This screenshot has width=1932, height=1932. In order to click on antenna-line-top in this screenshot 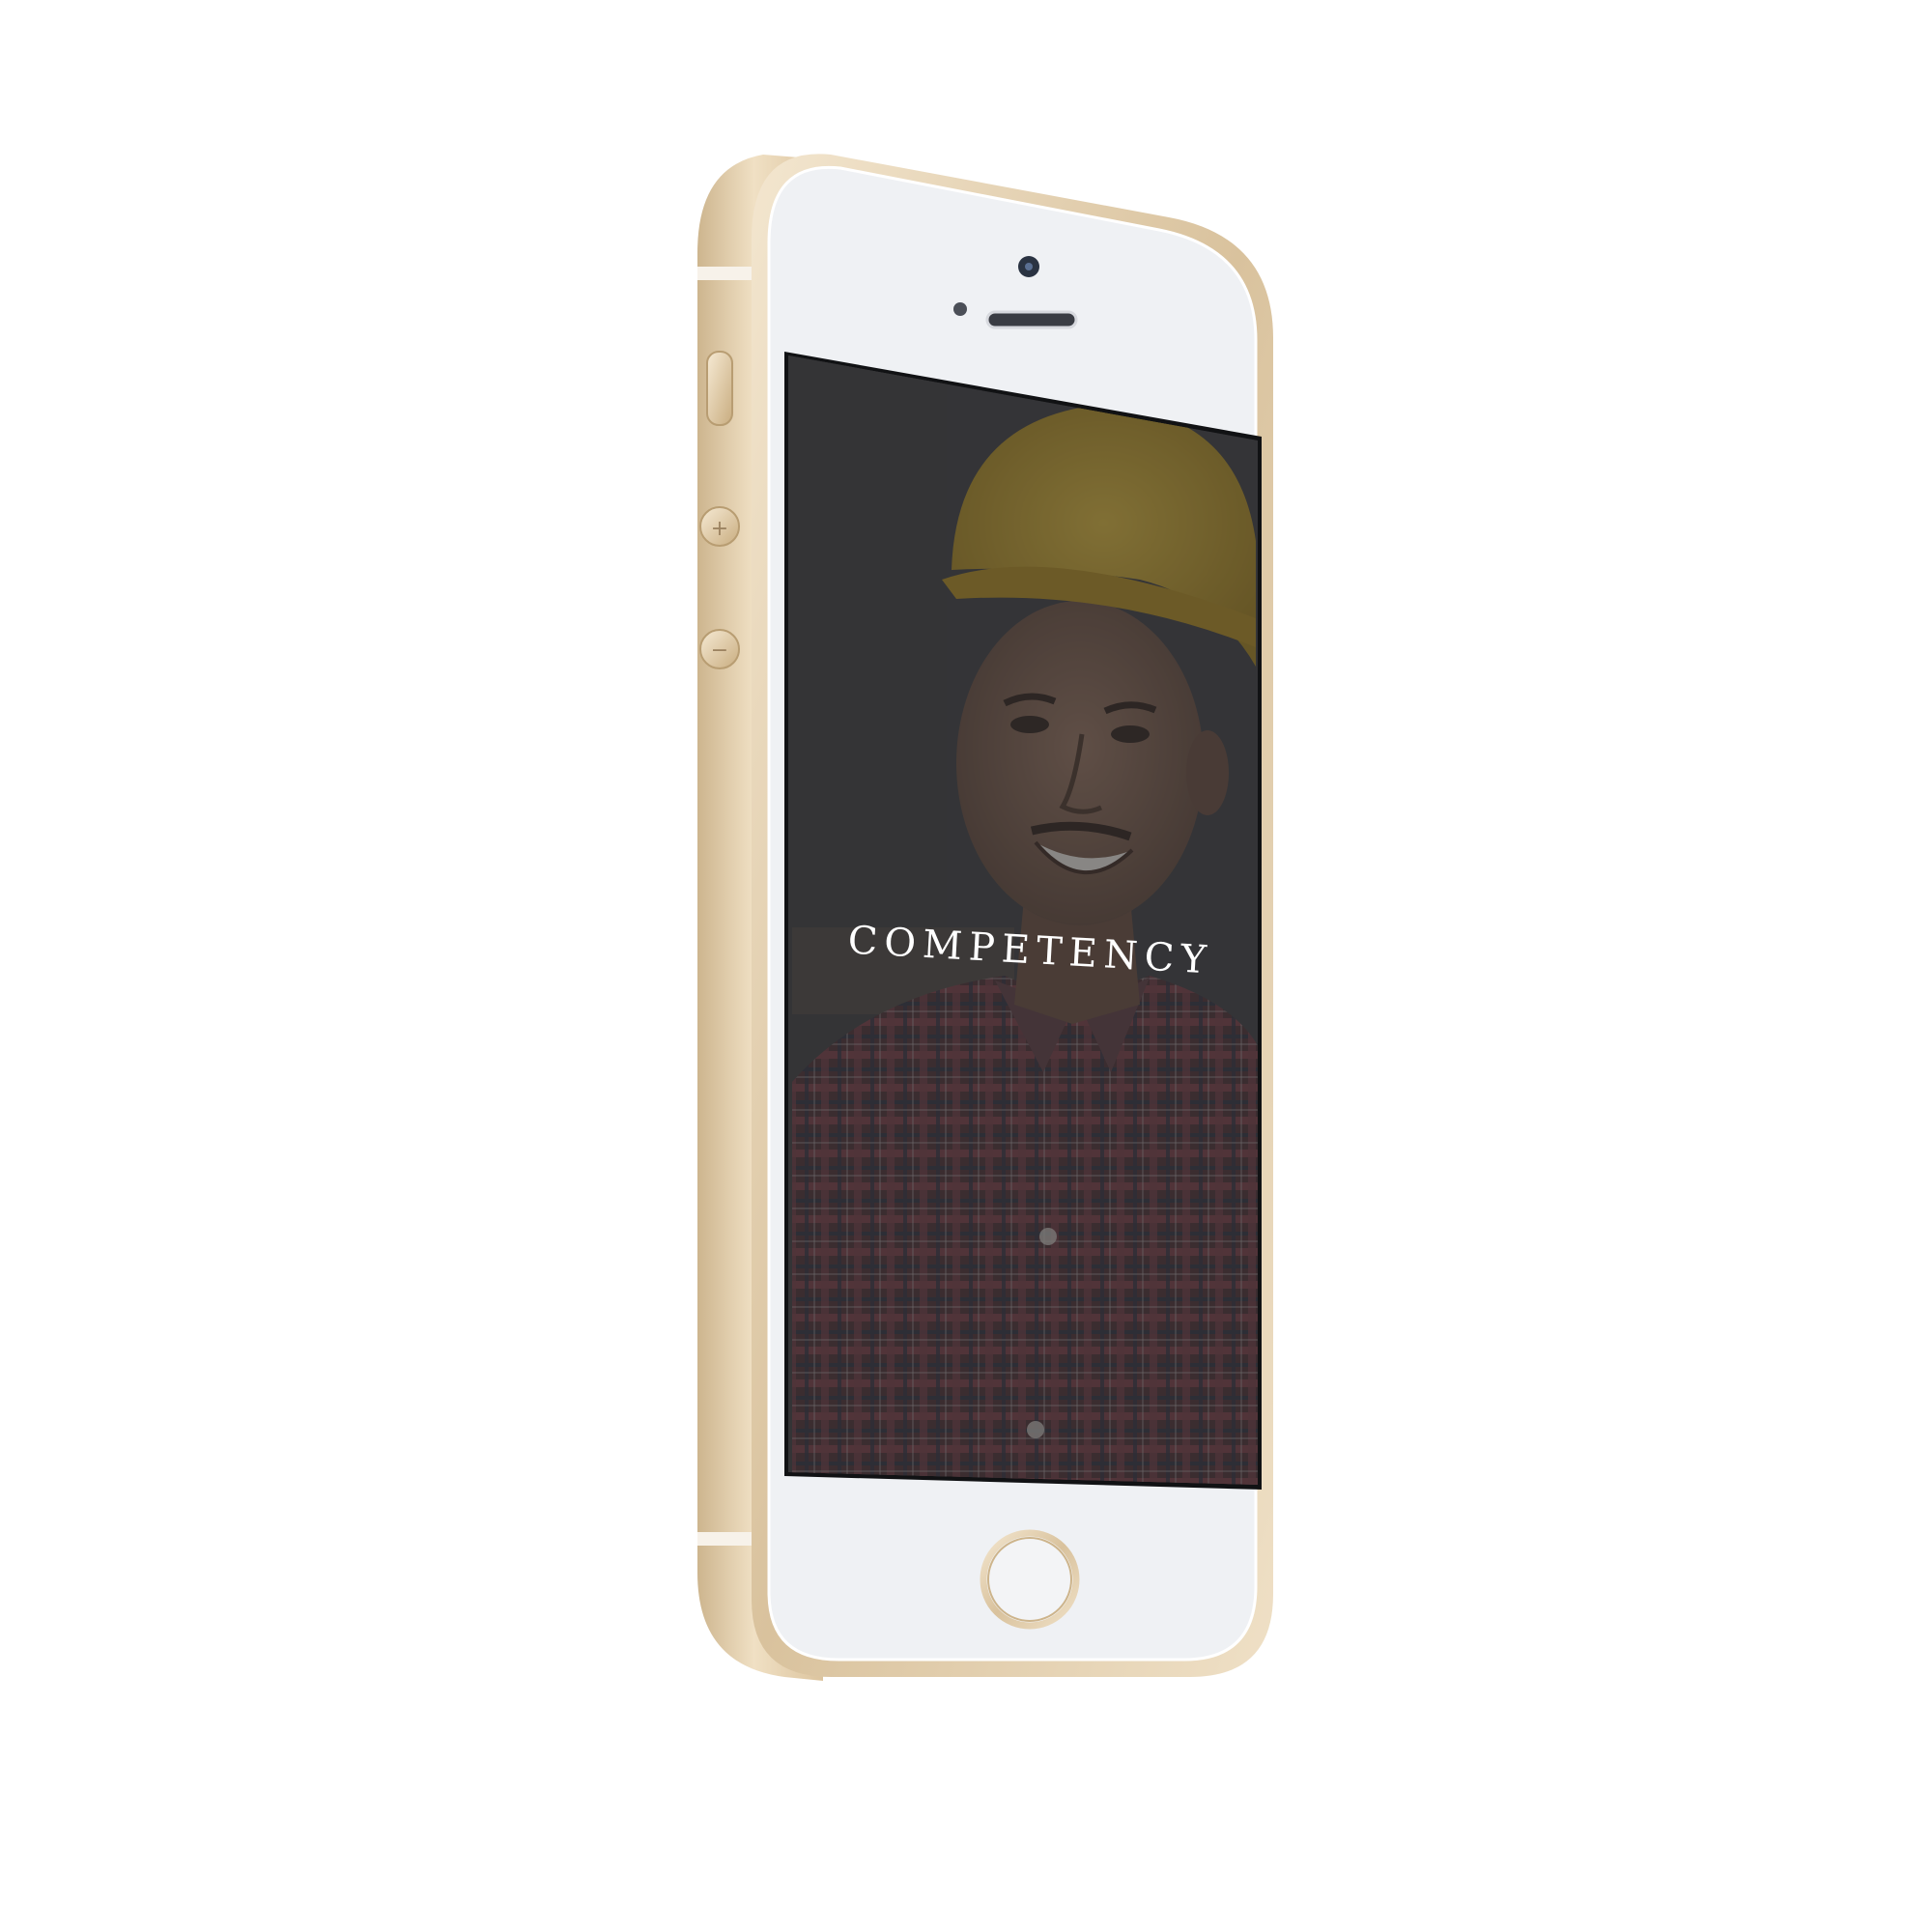, I will do `click(726, 273)`.